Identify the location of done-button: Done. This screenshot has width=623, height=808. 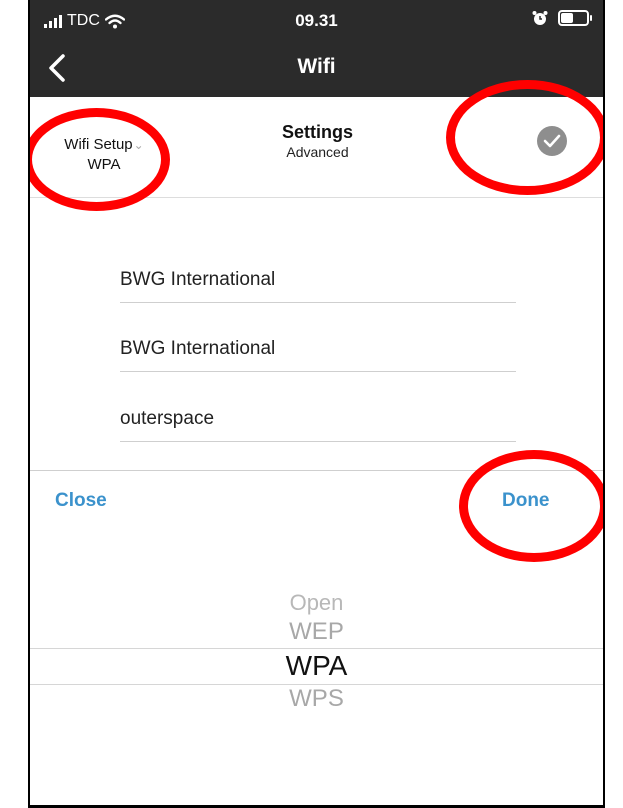
(526, 501).